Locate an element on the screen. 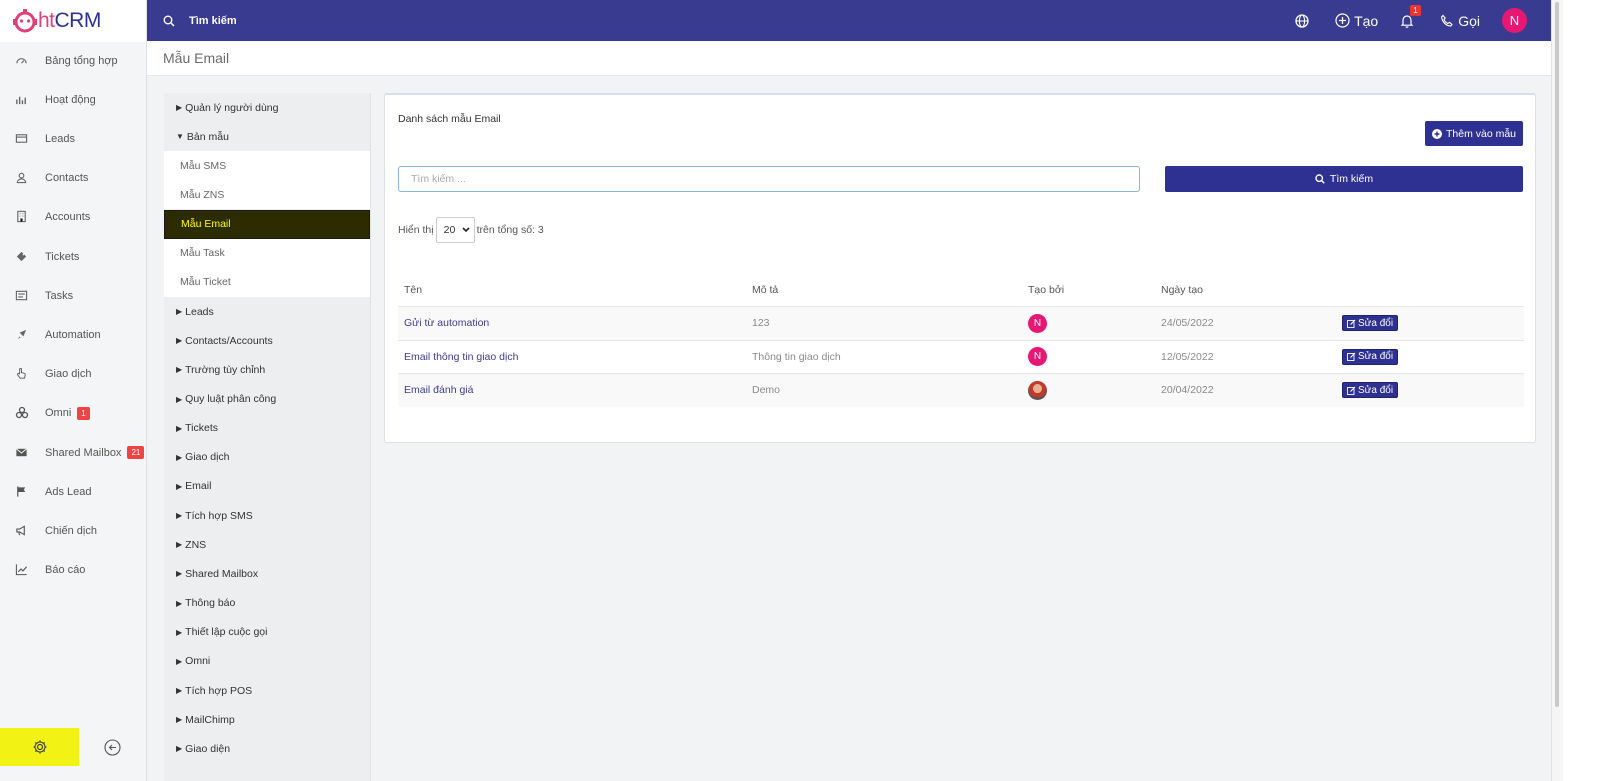 Image resolution: width=1600 pixels, height=781 pixels. sidebar-item-leads: Leads is located at coordinates (73, 138).